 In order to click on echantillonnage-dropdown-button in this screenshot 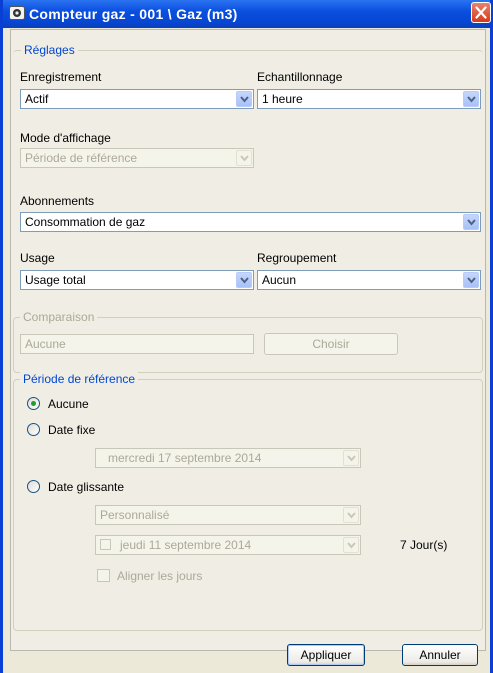, I will do `click(471, 99)`.